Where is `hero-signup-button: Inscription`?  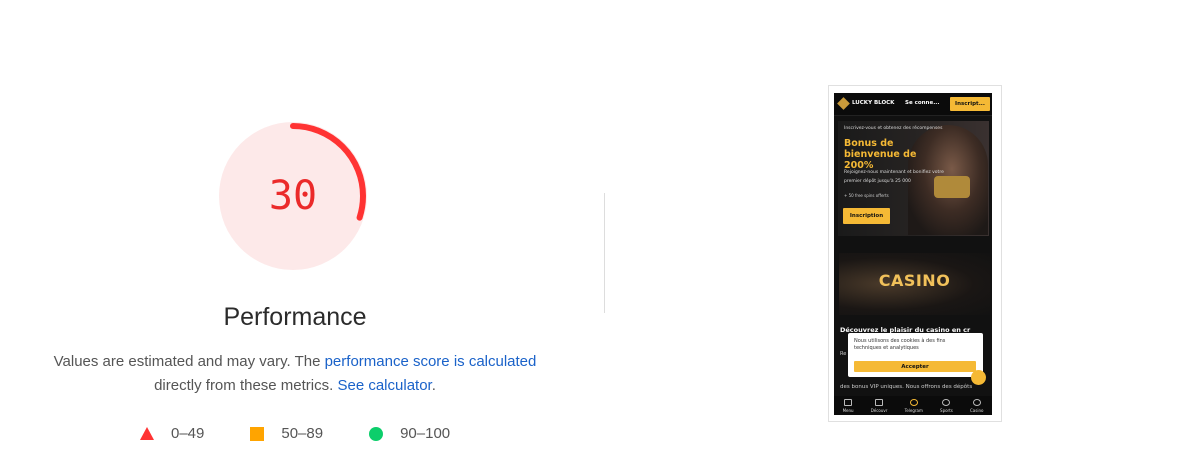
hero-signup-button: Inscription is located at coordinates (866, 216).